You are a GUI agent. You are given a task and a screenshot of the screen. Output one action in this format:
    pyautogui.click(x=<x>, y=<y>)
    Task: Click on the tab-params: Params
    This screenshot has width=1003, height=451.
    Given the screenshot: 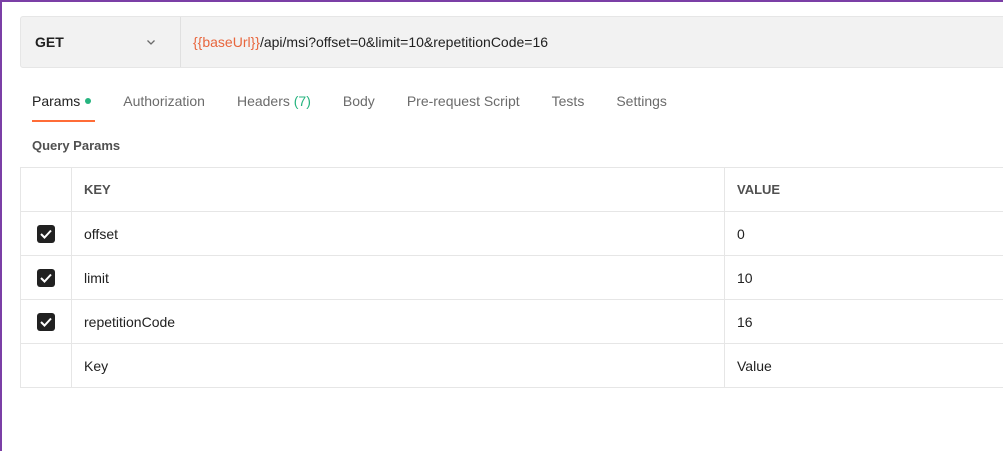 What is the action you would take?
    pyautogui.click(x=64, y=107)
    